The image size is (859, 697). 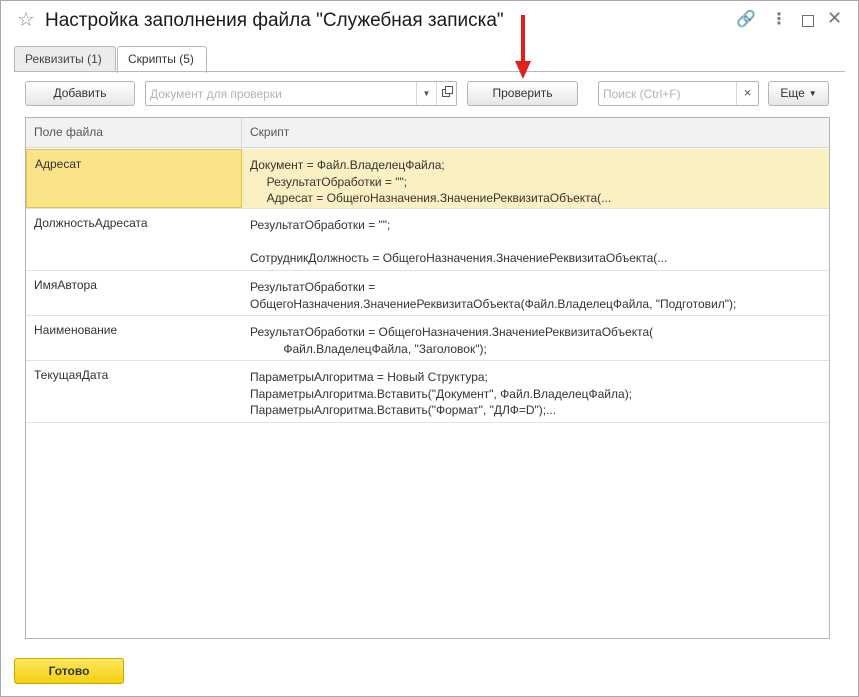 I want to click on link-icon: 🔗, so click(x=746, y=20).